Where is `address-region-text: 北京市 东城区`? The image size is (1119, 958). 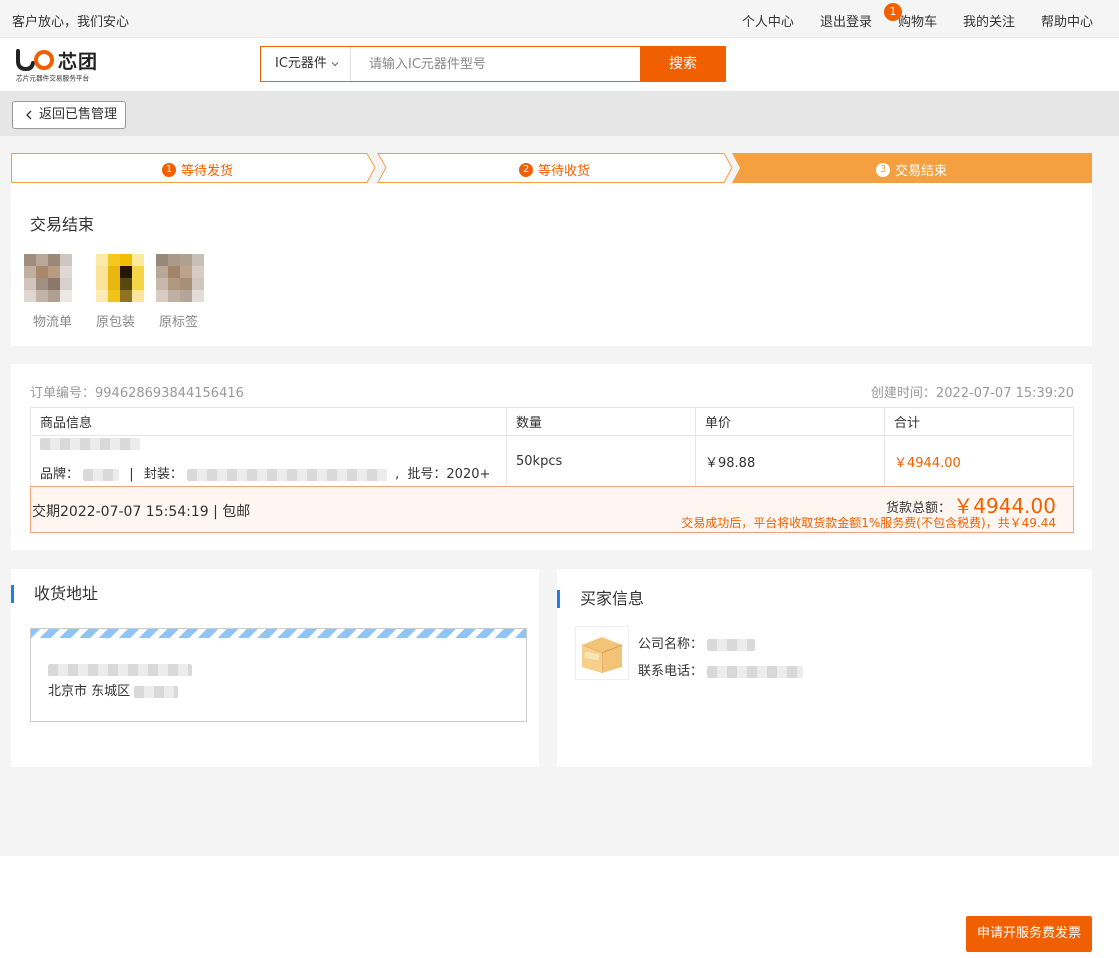
address-region-text: 北京市 东城区 is located at coordinates (89, 691).